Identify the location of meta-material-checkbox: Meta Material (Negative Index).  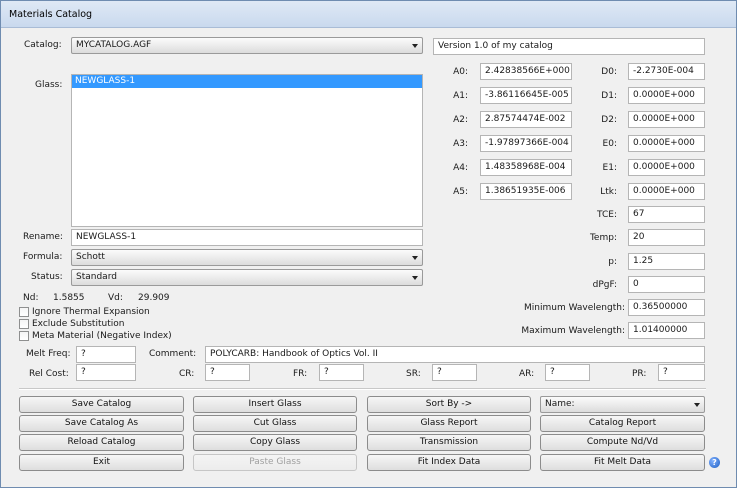
(95, 336).